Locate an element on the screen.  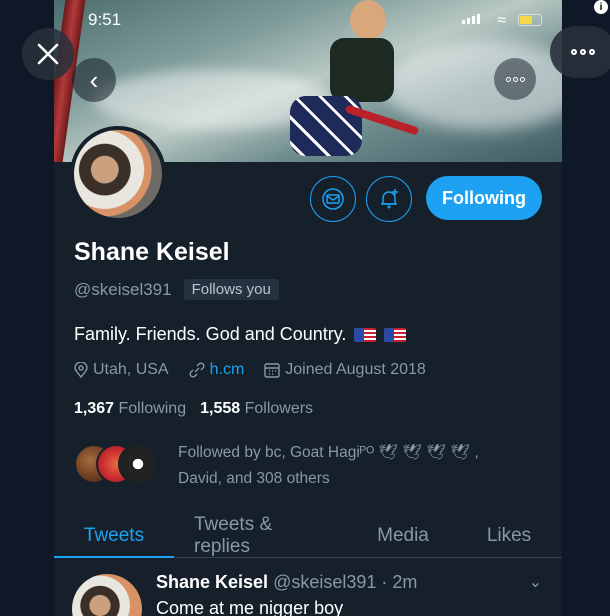
followed-by-line2: David, and 308 others is located at coordinates (254, 478).